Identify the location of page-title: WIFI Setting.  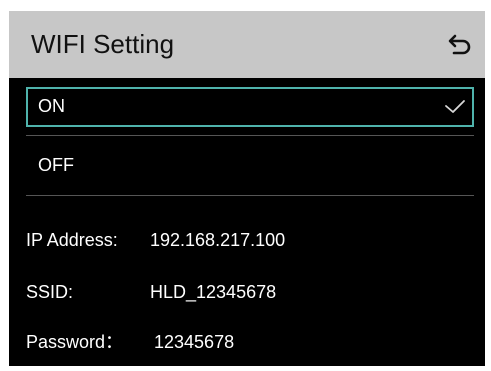
(103, 44).